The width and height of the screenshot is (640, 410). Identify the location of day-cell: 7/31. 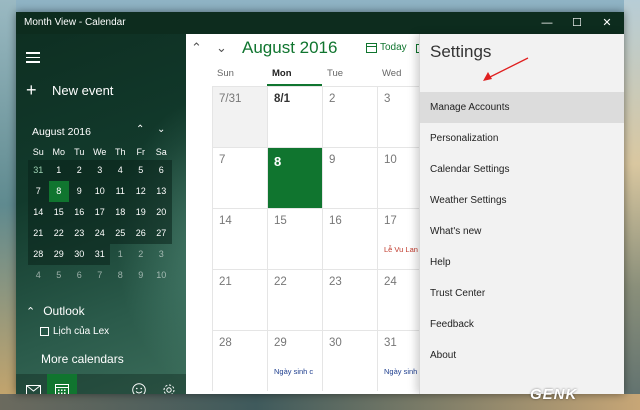
(239, 117).